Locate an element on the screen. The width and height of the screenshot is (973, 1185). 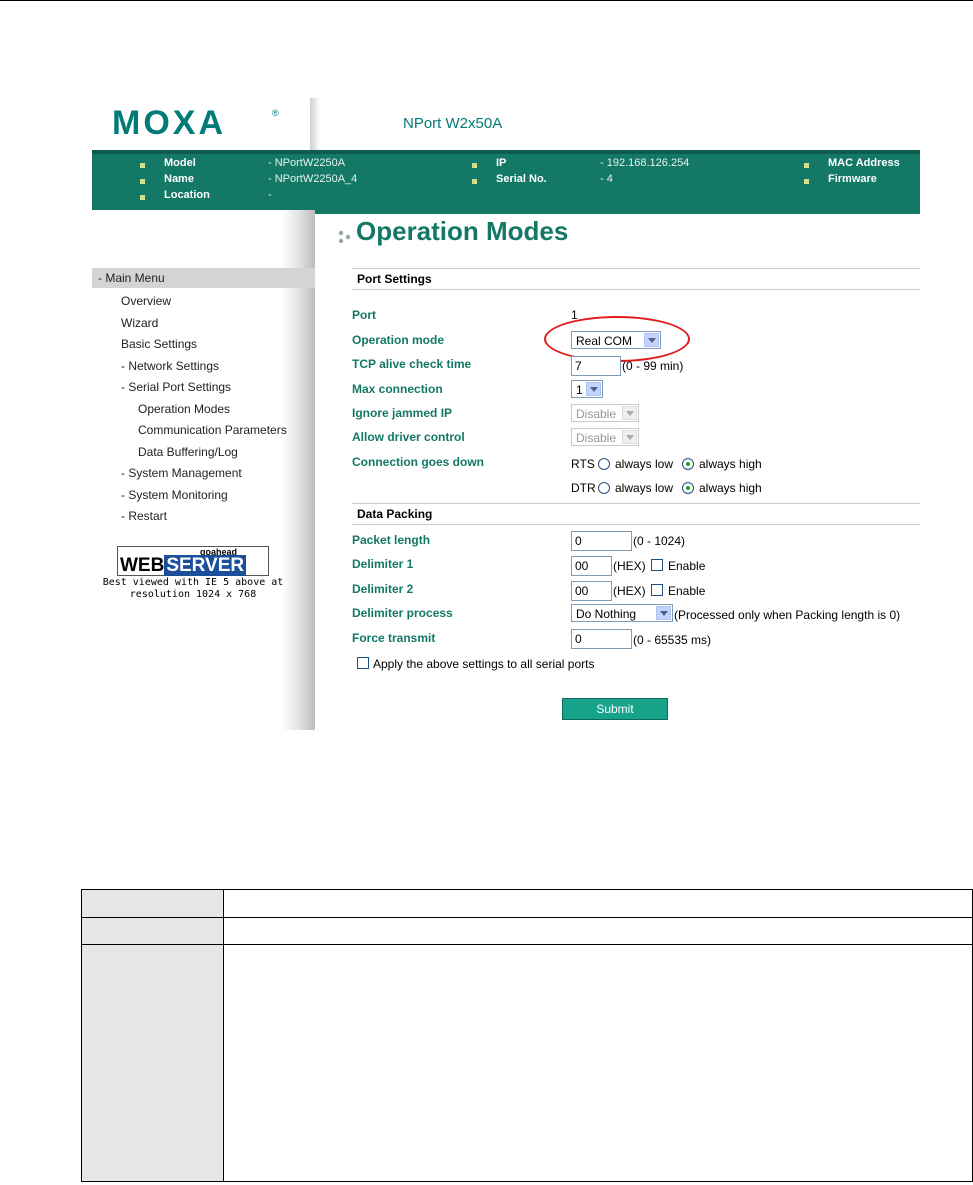
menu-communication-parameters: Communication Parameters is located at coordinates (212, 430).